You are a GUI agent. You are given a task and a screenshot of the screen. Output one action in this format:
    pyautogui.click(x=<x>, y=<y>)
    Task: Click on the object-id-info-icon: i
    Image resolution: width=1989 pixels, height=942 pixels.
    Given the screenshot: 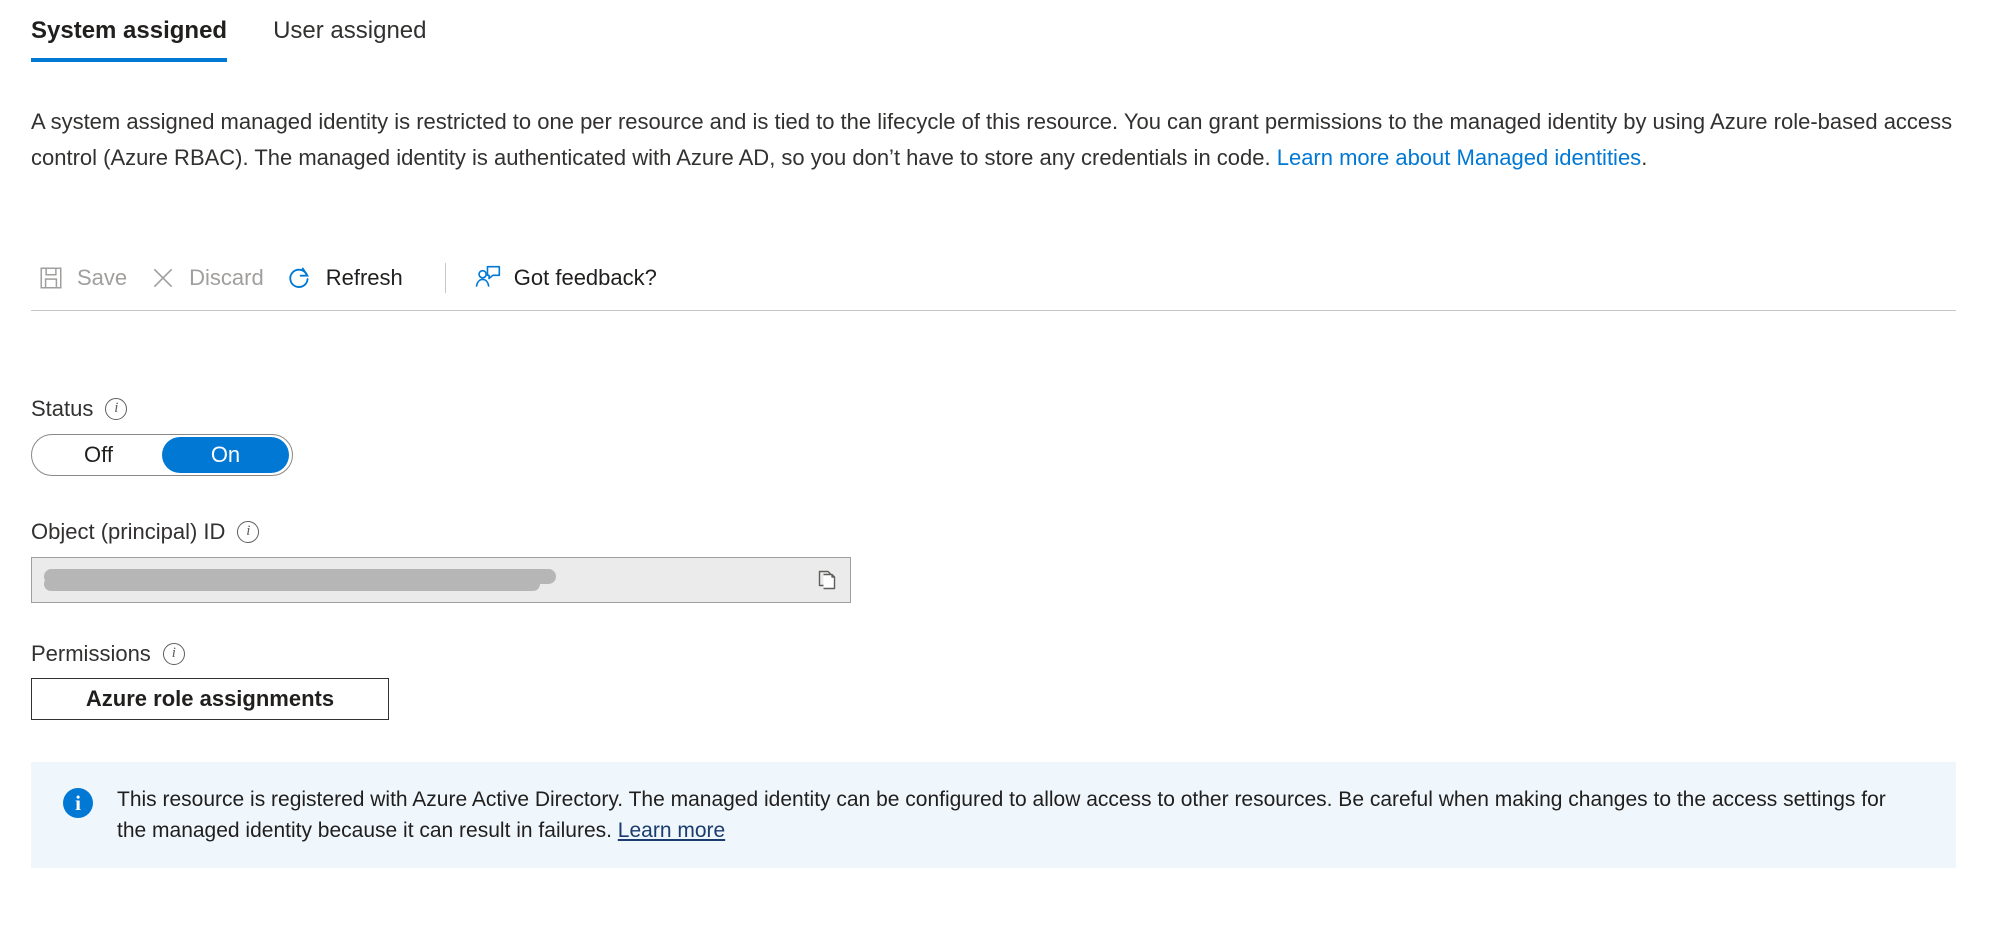 What is the action you would take?
    pyautogui.click(x=248, y=532)
    